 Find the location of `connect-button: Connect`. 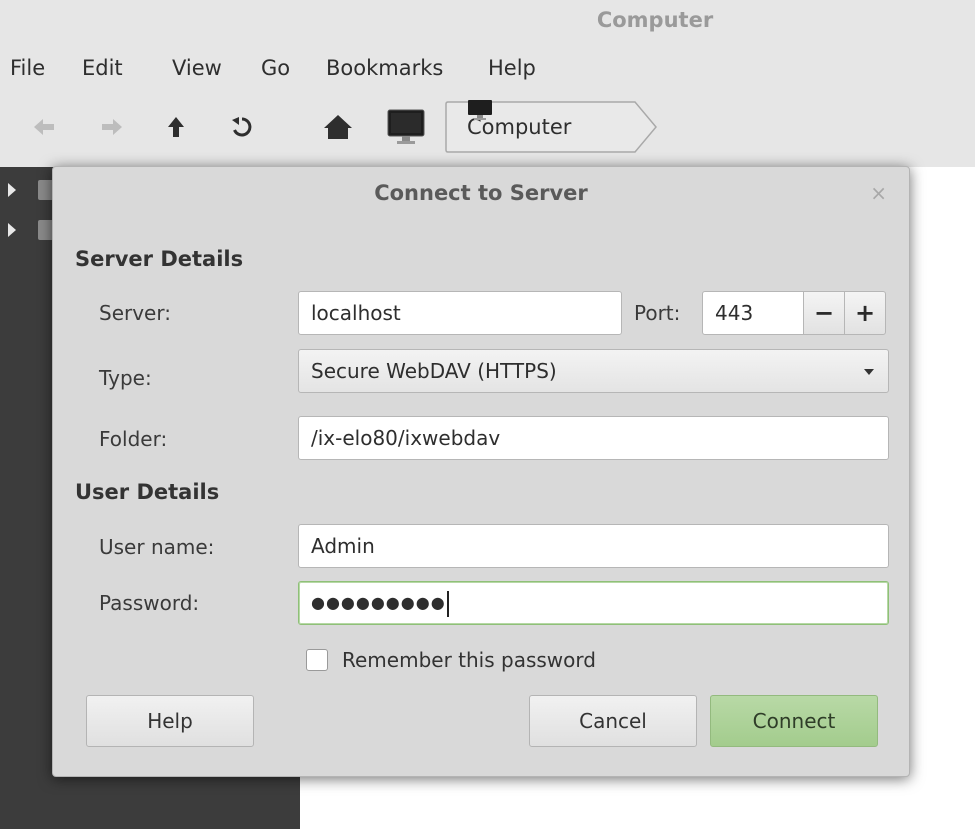

connect-button: Connect is located at coordinates (794, 721).